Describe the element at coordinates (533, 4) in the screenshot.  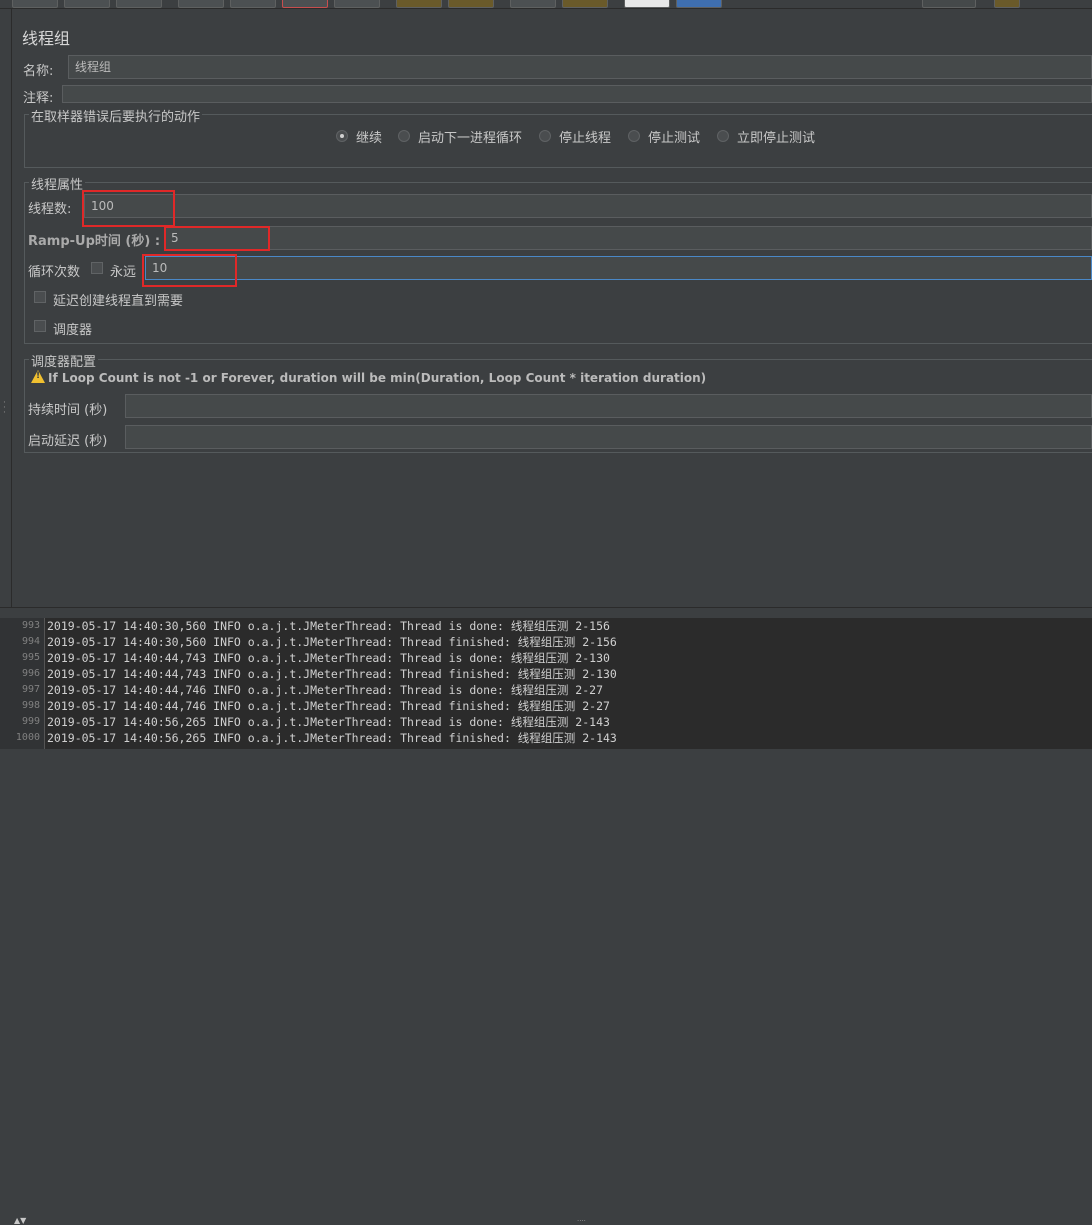
I see `search-button` at that location.